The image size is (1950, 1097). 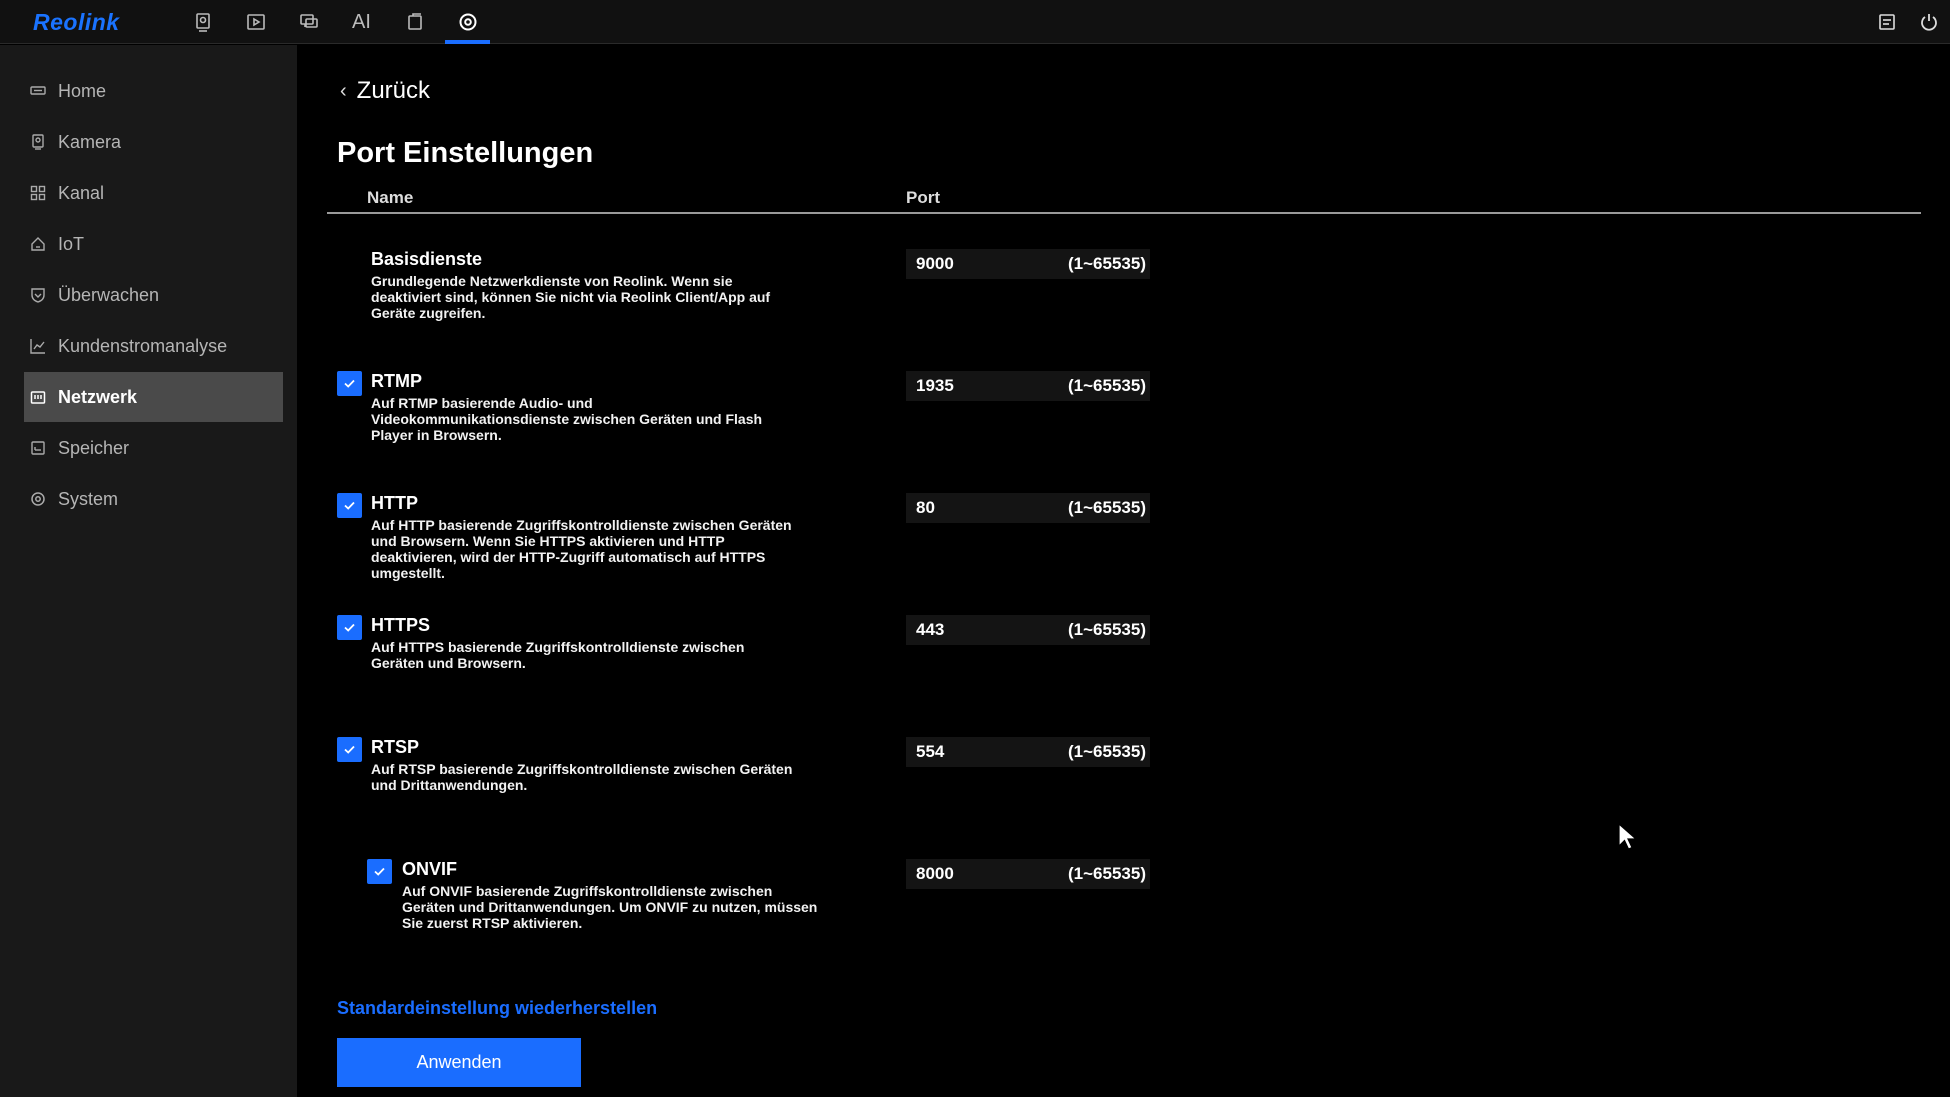 What do you see at coordinates (90, 141) in the screenshot?
I see `sidebar-item-label: Kamera` at bounding box center [90, 141].